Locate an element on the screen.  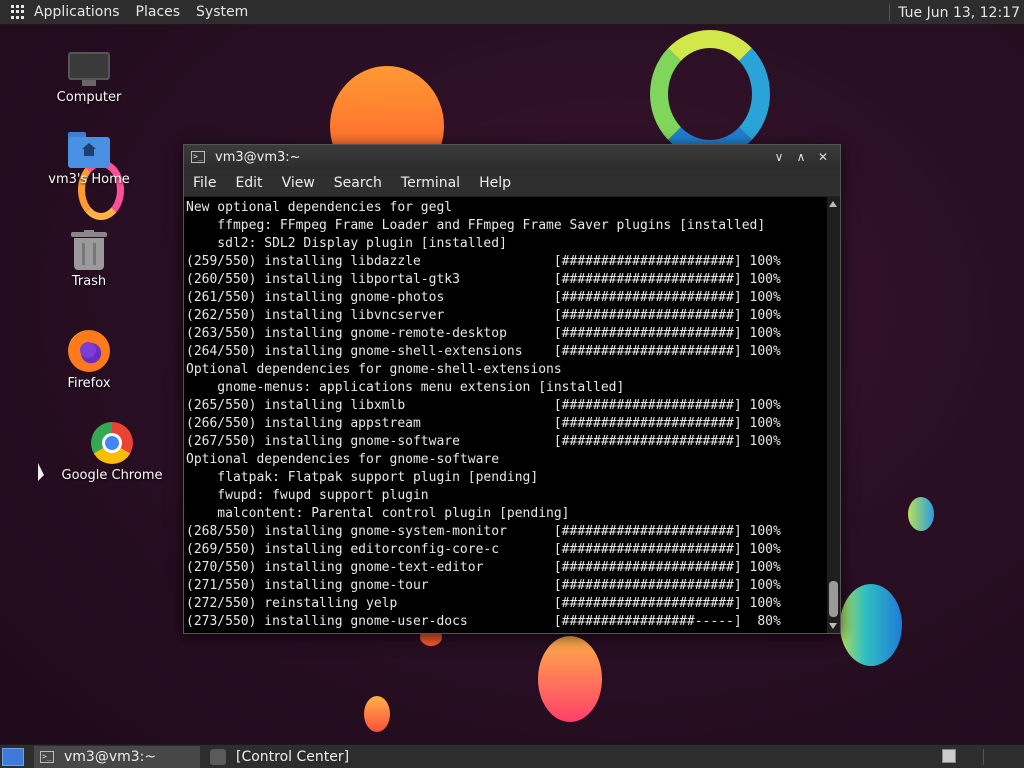
menu-help: Help is located at coordinates (495, 183).